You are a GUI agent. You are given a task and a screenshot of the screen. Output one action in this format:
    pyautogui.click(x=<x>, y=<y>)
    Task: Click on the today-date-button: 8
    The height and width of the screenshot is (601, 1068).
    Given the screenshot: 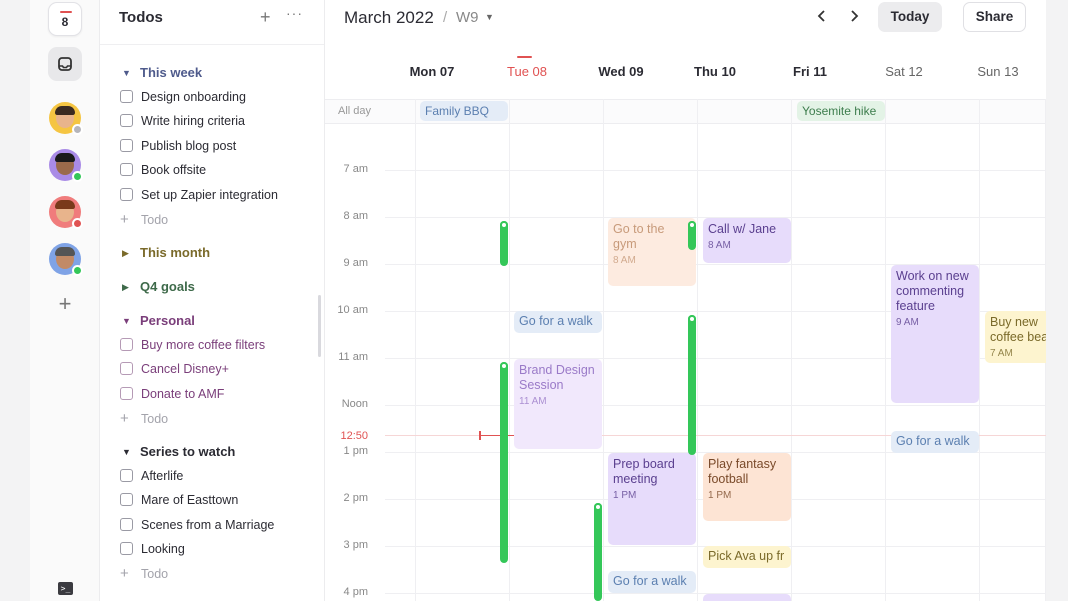 What is the action you would take?
    pyautogui.click(x=65, y=19)
    